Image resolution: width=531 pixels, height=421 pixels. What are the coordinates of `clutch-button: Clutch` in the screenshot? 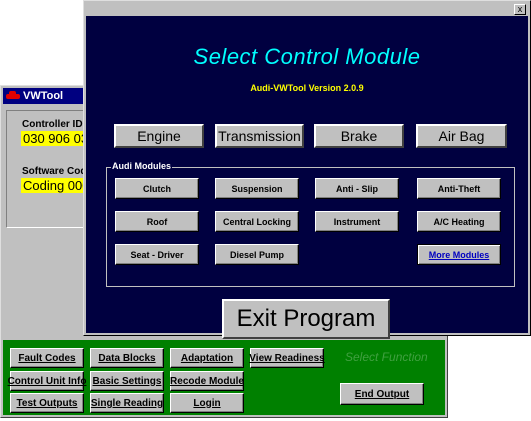 It's located at (157, 188).